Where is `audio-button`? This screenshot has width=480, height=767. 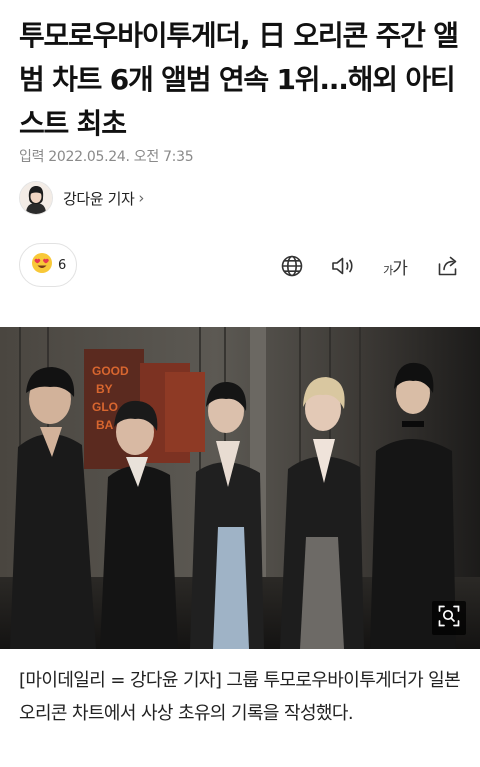 audio-button is located at coordinates (343, 266).